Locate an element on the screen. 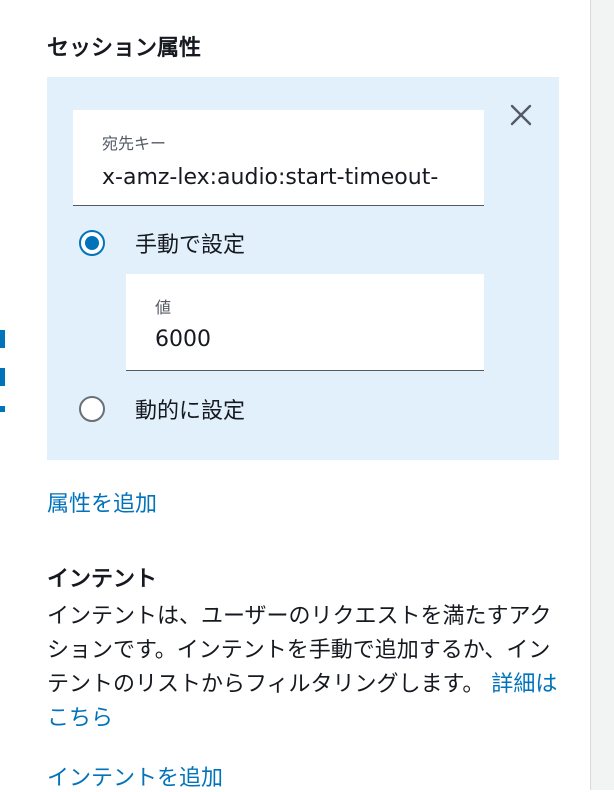 The width and height of the screenshot is (614, 792). value-input: 6000 is located at coordinates (183, 339).